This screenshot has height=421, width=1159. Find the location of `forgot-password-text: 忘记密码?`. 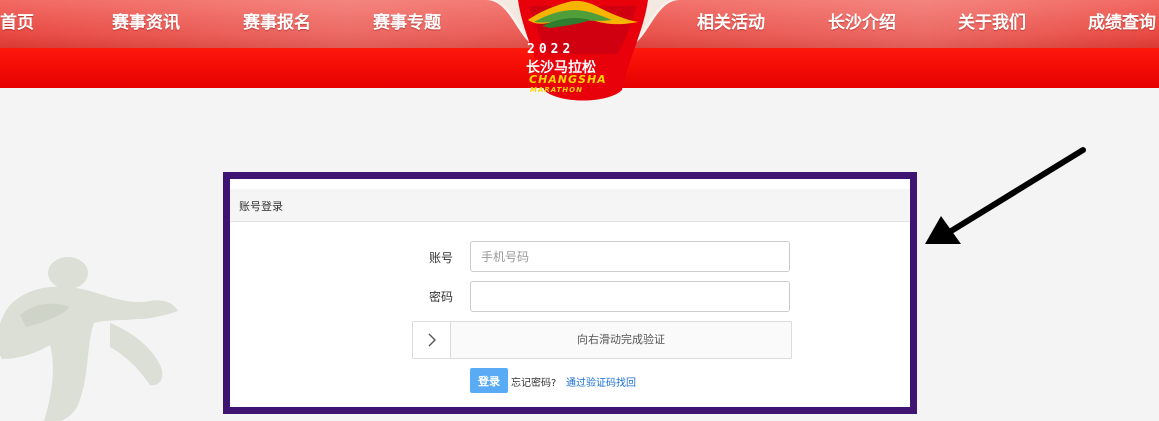

forgot-password-text: 忘记密码? is located at coordinates (534, 383).